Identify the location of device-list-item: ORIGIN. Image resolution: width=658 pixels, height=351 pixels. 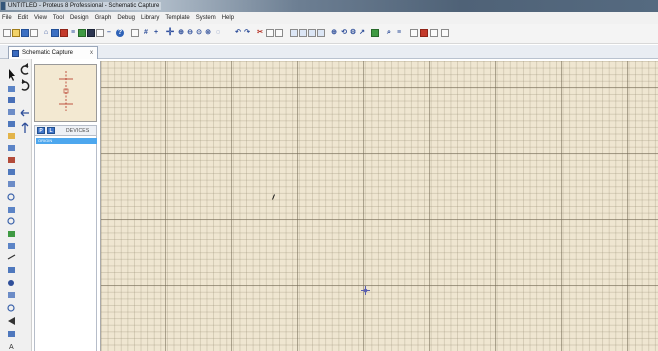
(66, 141).